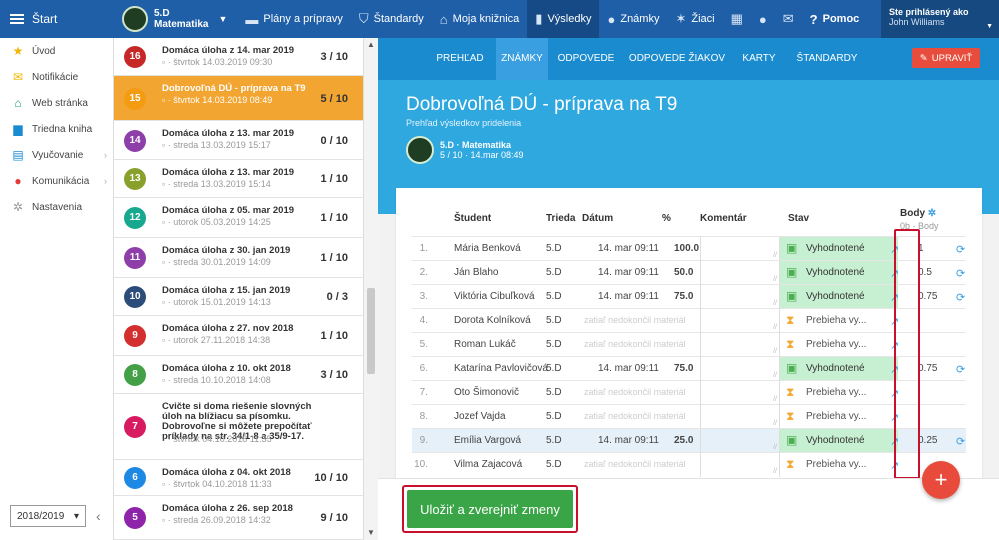  I want to click on header-class: Trieda, so click(560, 218).